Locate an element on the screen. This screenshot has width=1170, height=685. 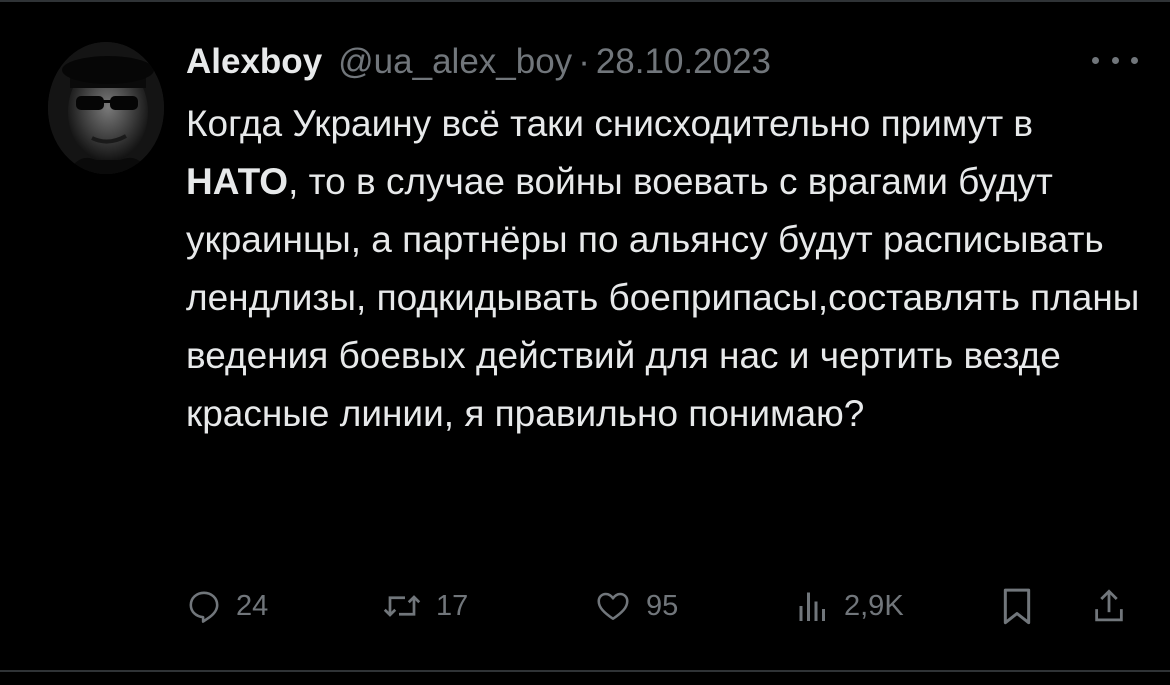
heart-icon is located at coordinates (613, 606).